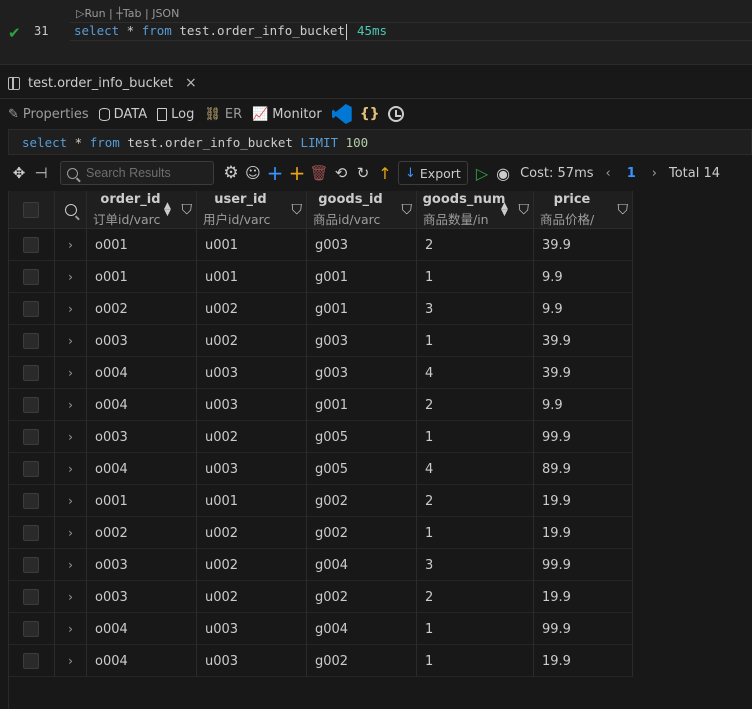  I want to click on pin-icon: ⊣, so click(41, 173).